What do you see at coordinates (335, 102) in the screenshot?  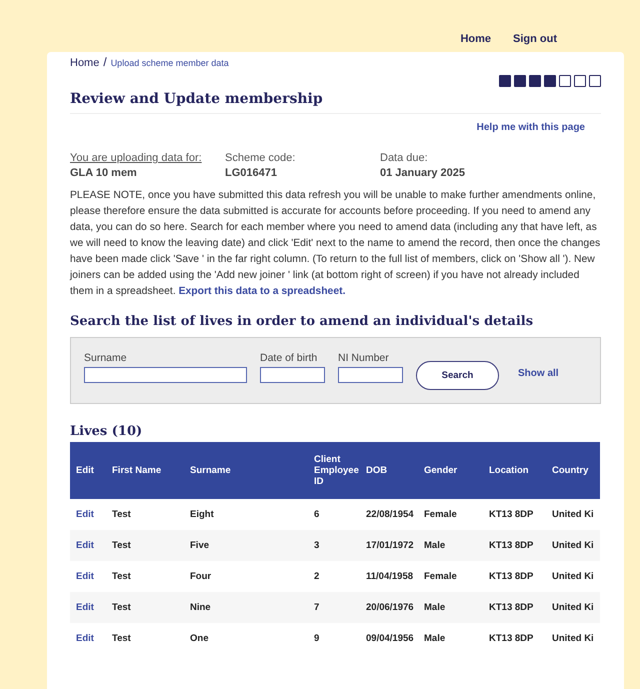 I see `page-title: Review and Update membership` at bounding box center [335, 102].